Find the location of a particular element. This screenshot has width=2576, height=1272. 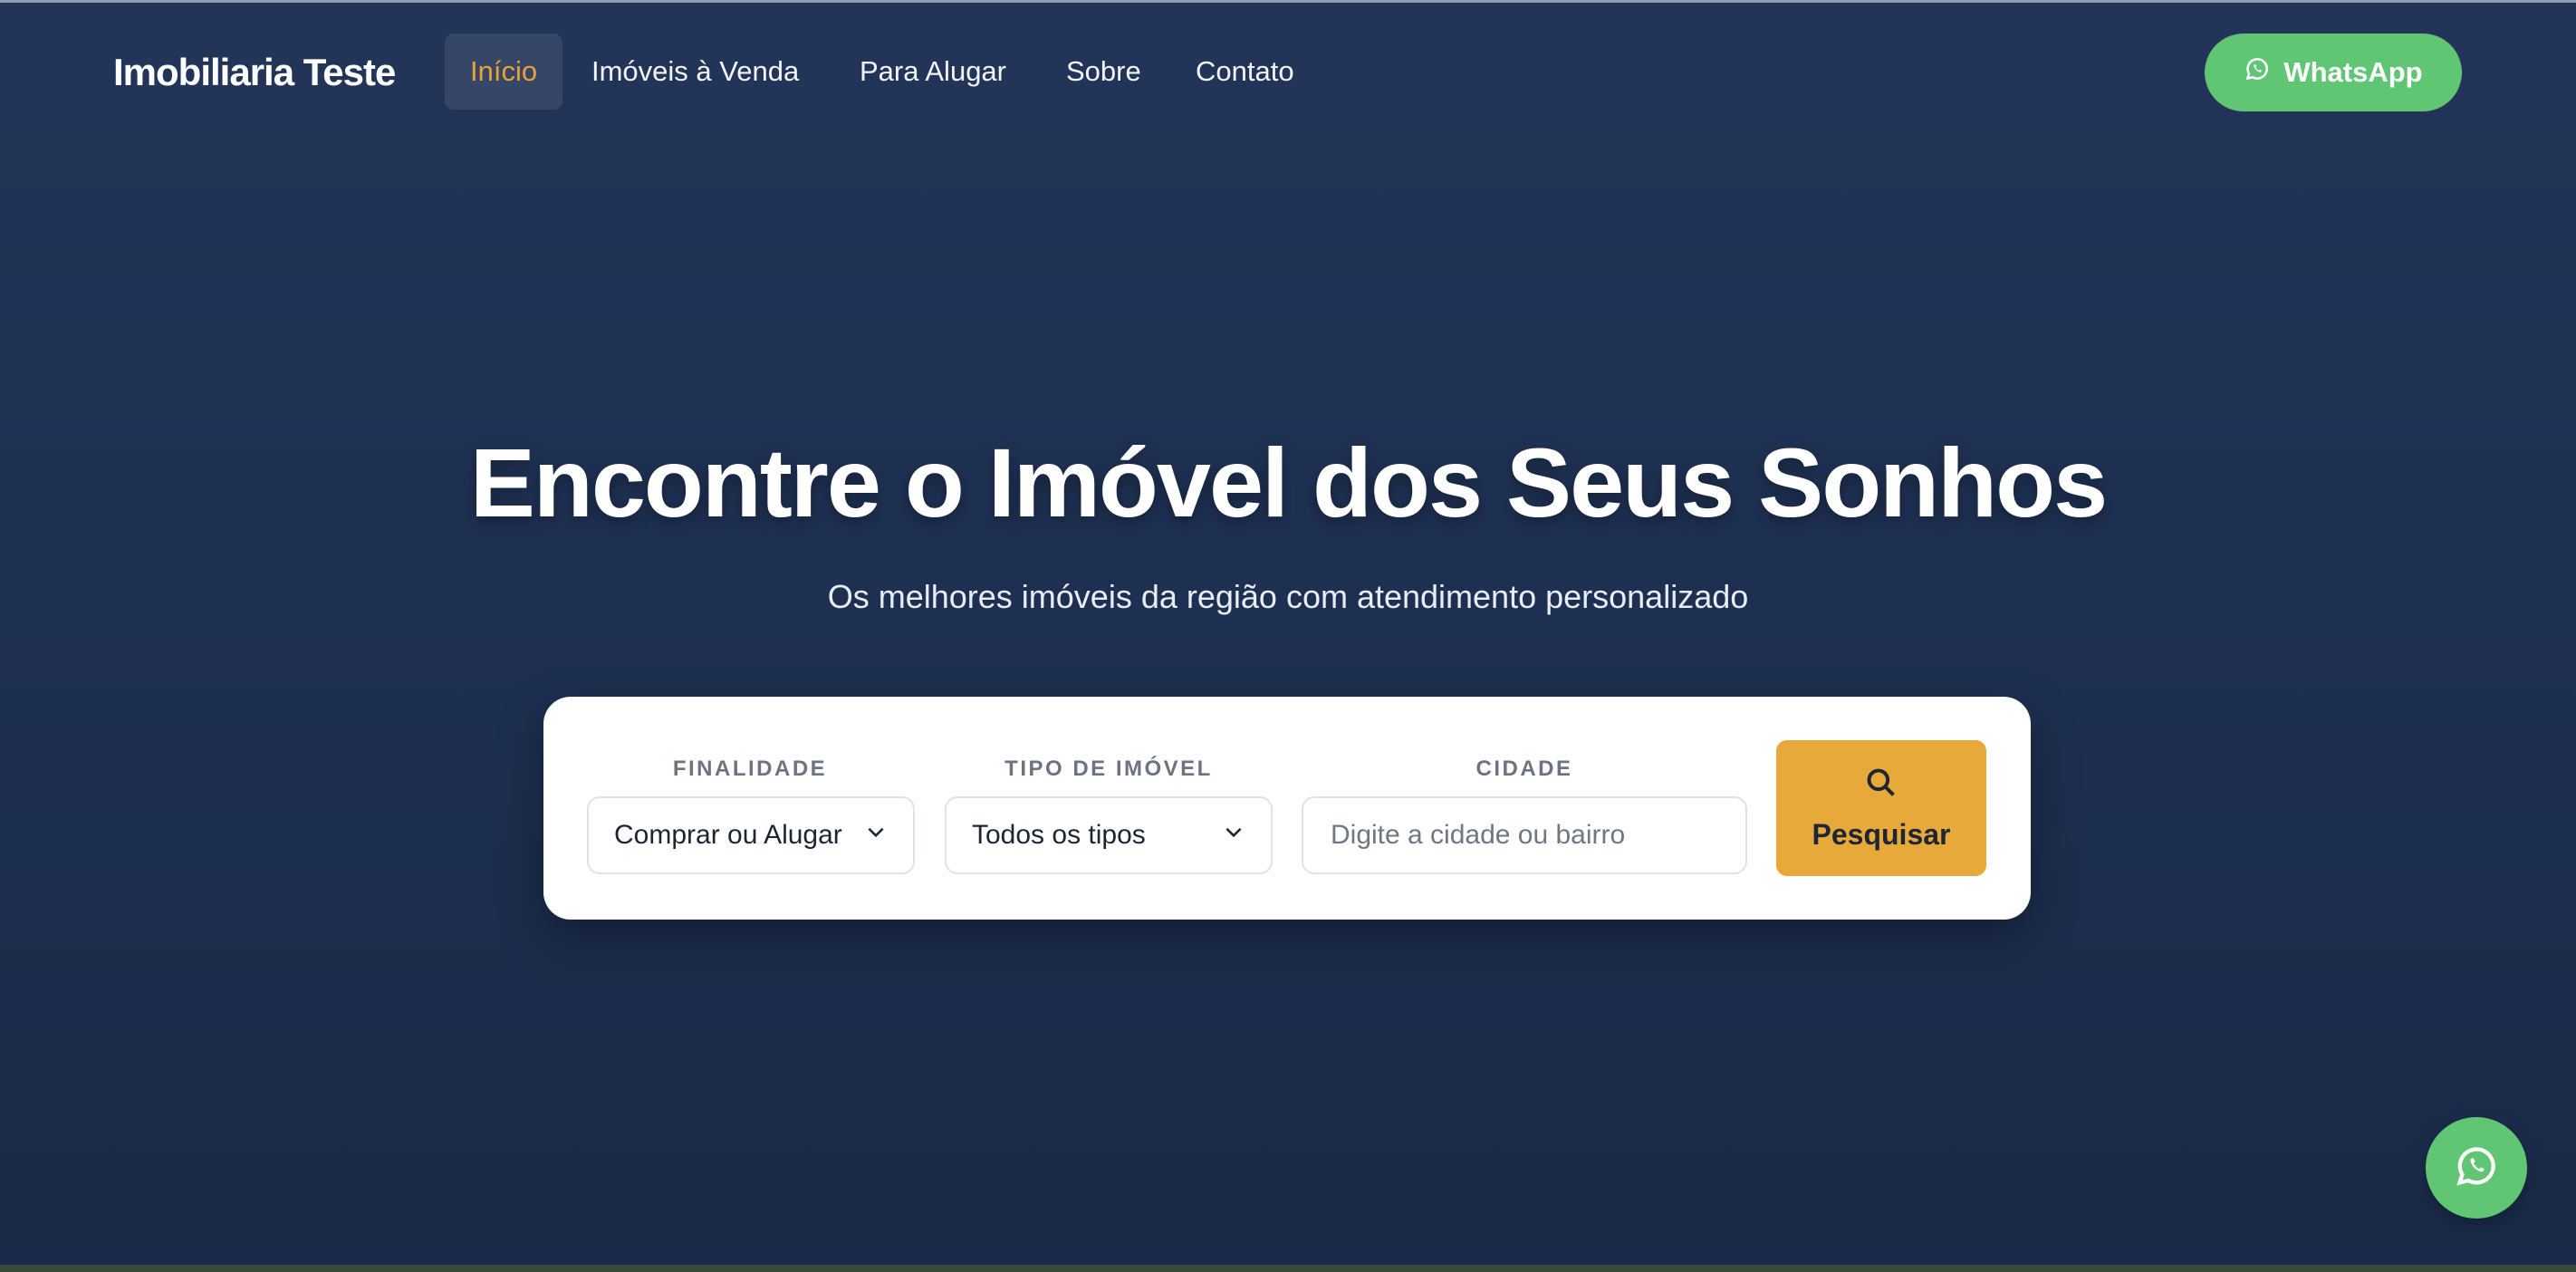

nav-link-inicio: Início is located at coordinates (504, 72).